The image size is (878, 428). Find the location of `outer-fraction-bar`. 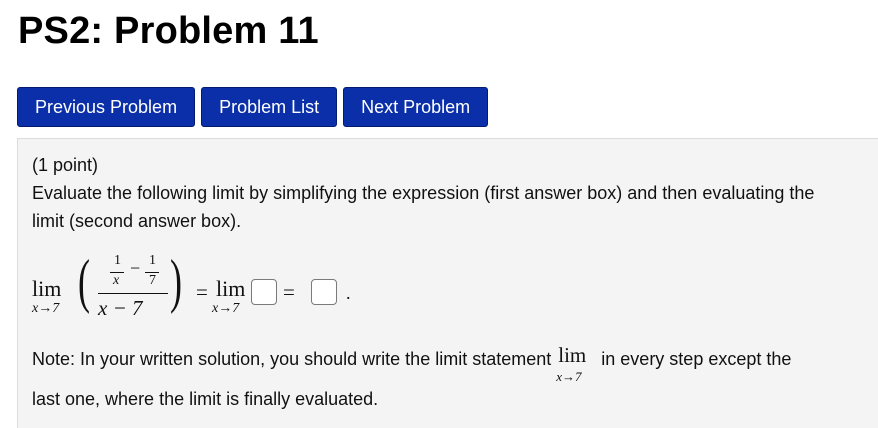

outer-fraction-bar is located at coordinates (133, 293).